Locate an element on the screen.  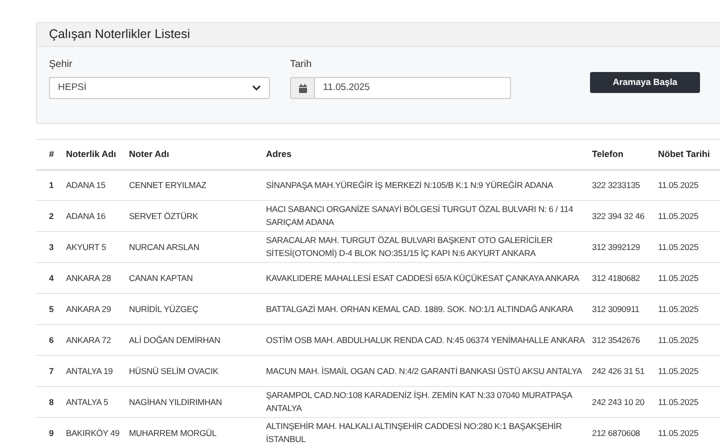
column-header: # is located at coordinates (51, 153).